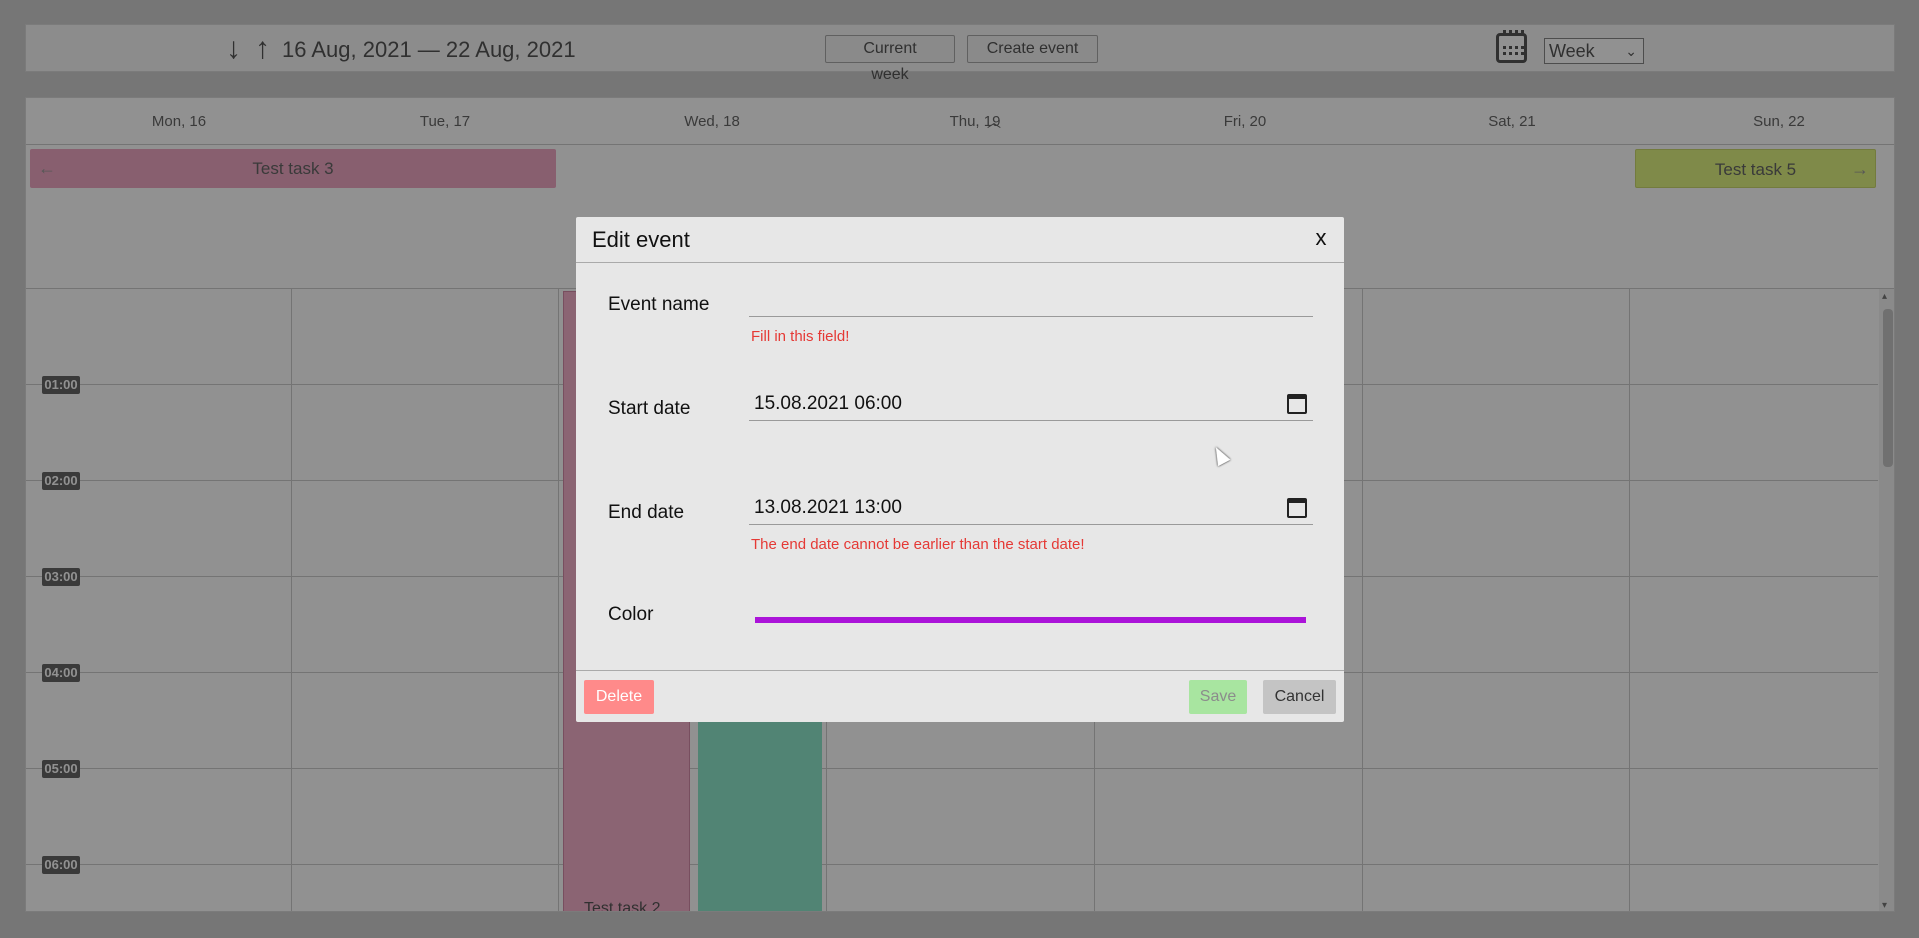 The image size is (1919, 938). What do you see at coordinates (659, 304) in the screenshot?
I see `event-name-label: Event name` at bounding box center [659, 304].